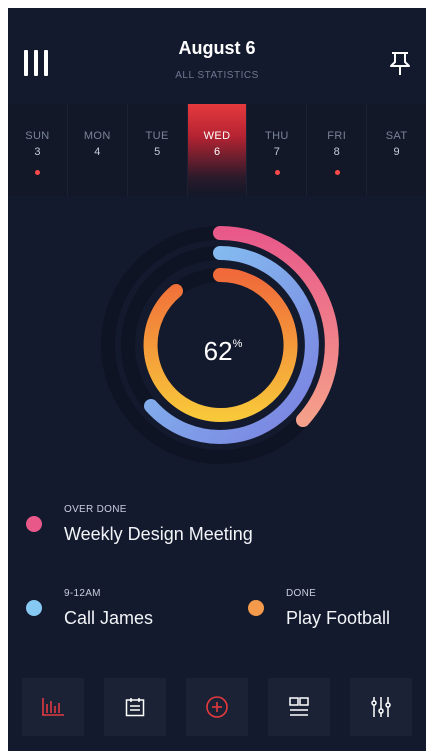 The height and width of the screenshot is (751, 434). I want to click on task-status: DONE, so click(301, 593).